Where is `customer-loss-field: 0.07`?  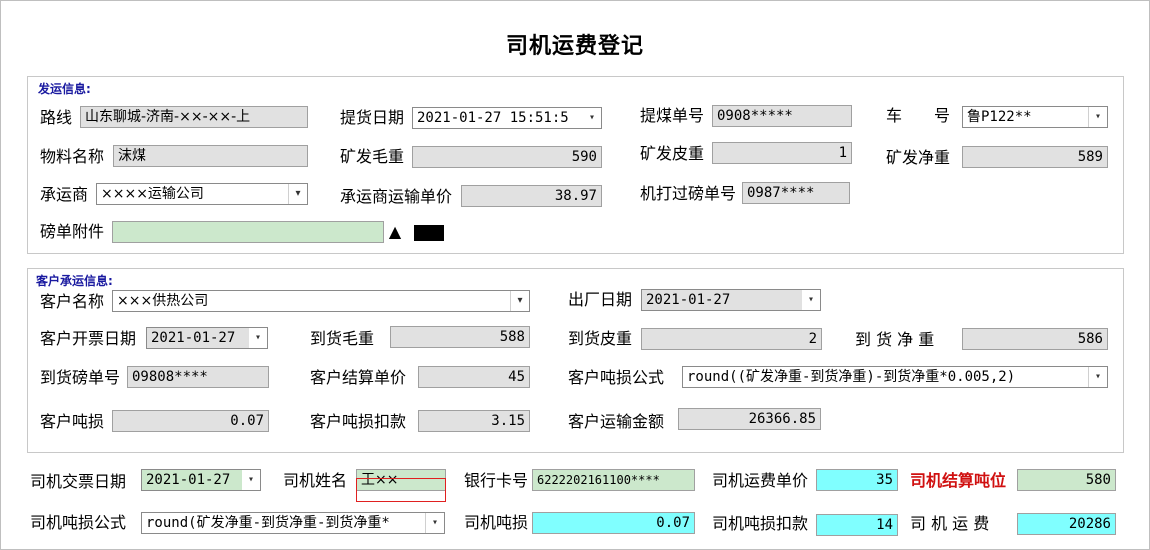 customer-loss-field: 0.07 is located at coordinates (190, 421).